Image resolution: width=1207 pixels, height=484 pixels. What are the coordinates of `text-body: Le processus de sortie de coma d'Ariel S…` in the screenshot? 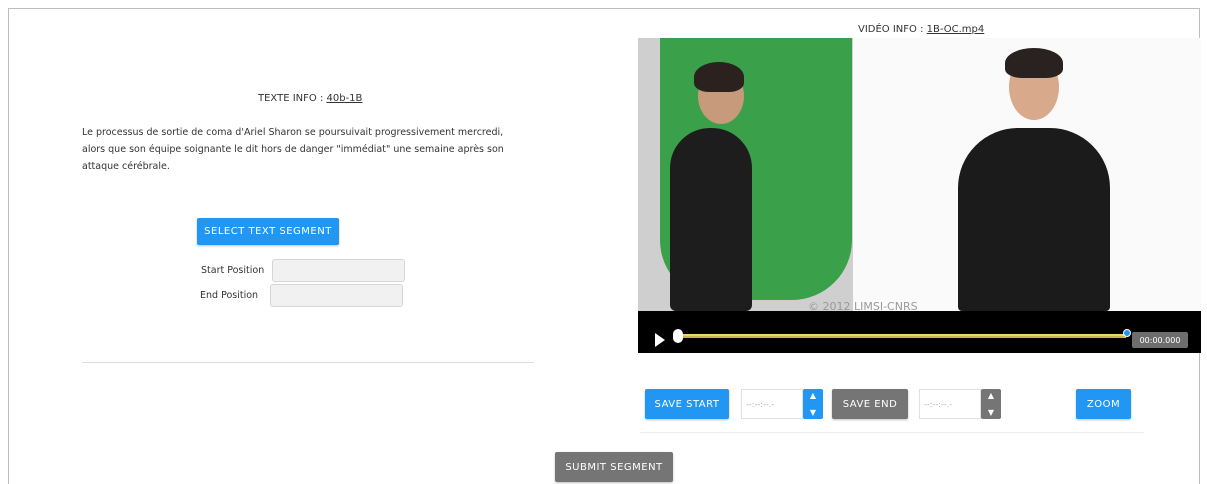 It's located at (293, 149).